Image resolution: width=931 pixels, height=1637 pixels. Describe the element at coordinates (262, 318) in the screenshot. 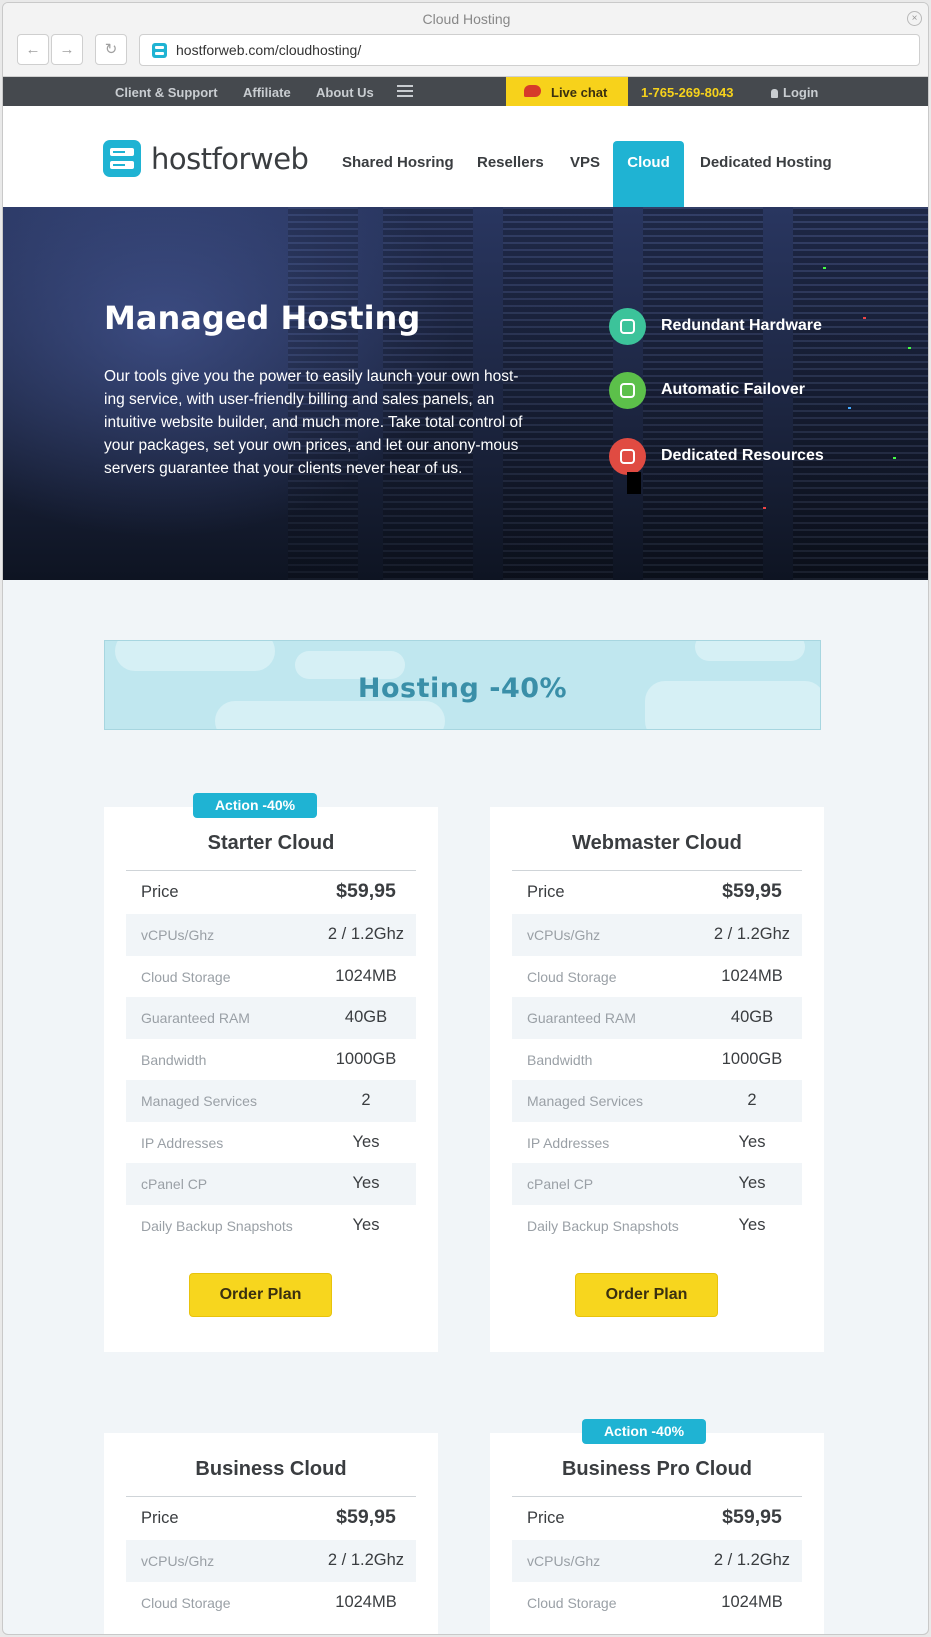

I see `hero-title: Managed Hosting` at that location.